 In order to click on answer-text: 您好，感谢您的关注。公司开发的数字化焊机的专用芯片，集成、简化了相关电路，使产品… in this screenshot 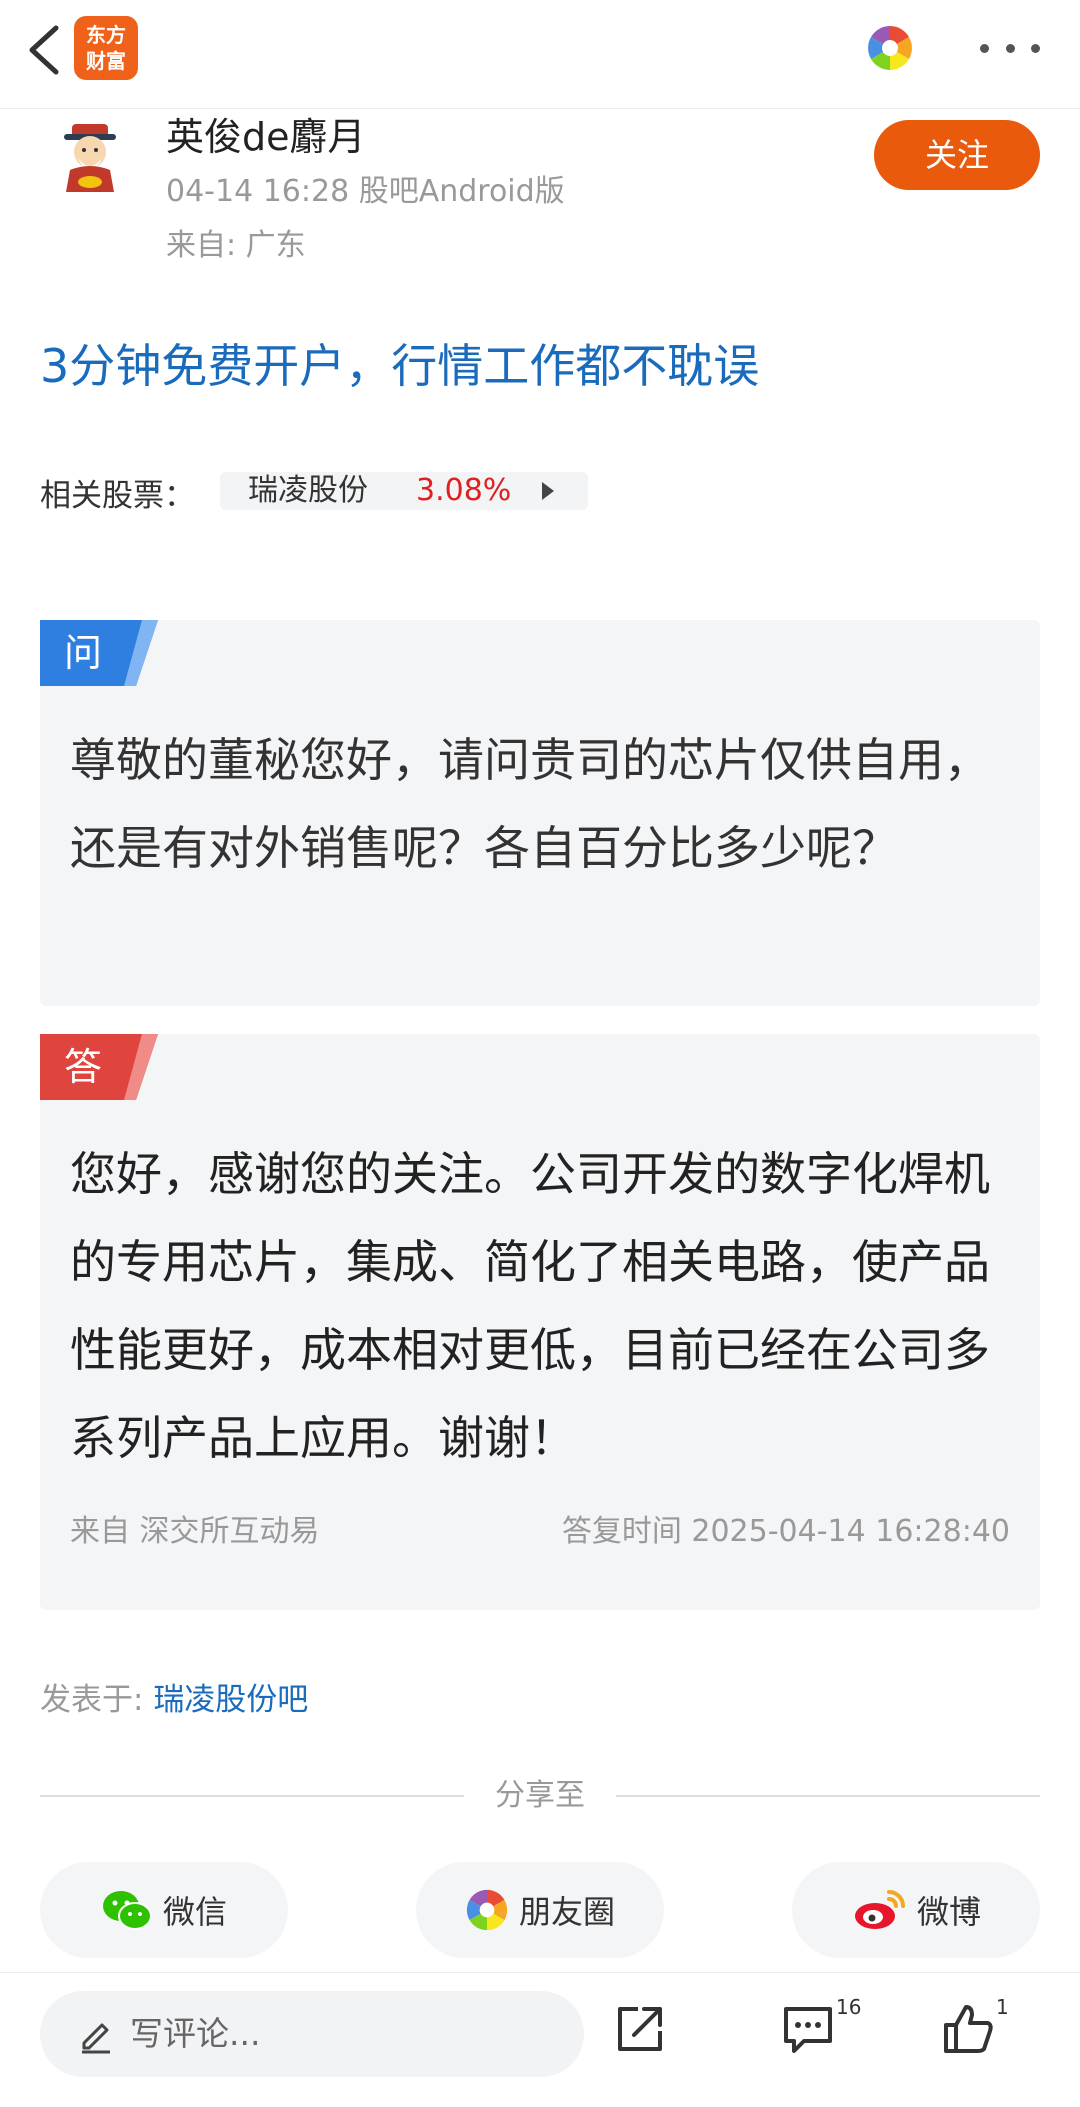, I will do `click(530, 1306)`.